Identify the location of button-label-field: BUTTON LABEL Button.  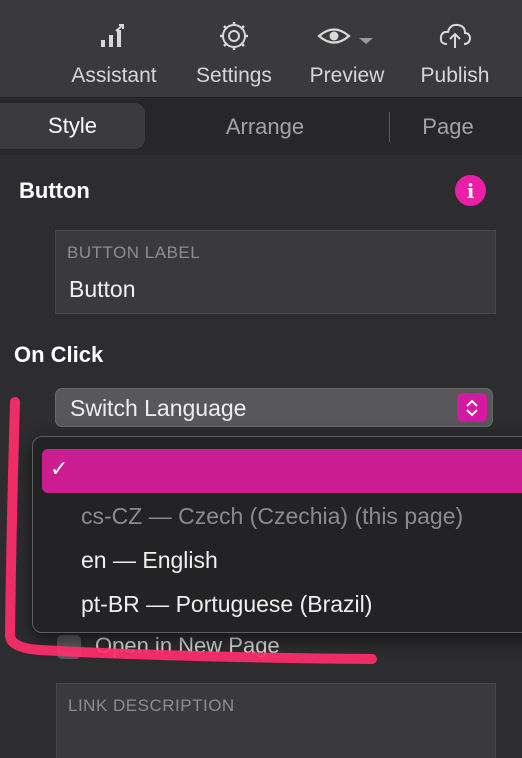
(275, 272).